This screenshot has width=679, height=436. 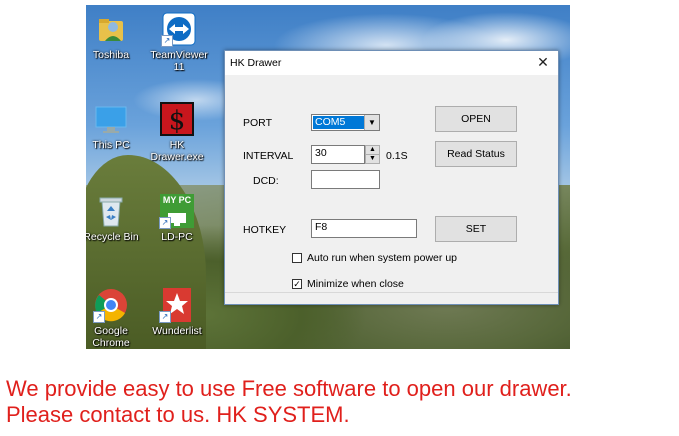 I want to click on my-pc-icon: MY PC ↗, so click(x=177, y=211).